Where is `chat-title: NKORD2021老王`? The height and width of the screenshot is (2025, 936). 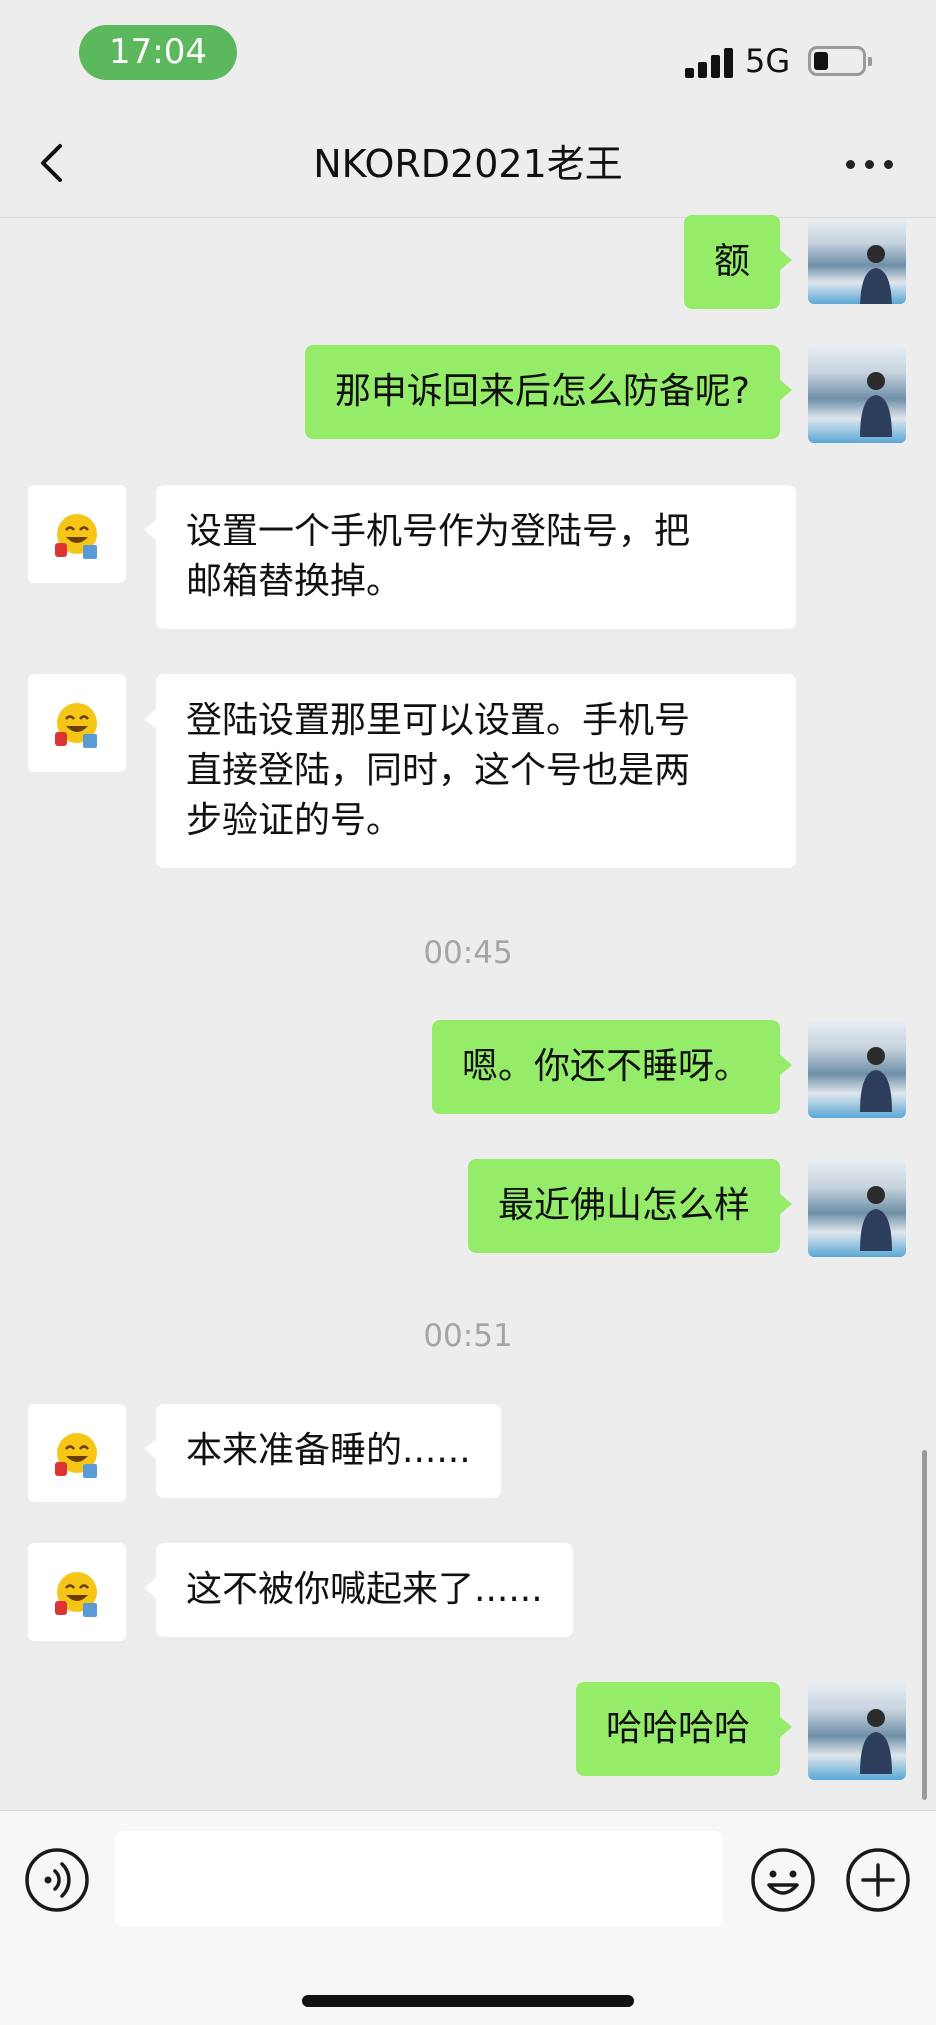
chat-title: NKORD2021老王 is located at coordinates (468, 164).